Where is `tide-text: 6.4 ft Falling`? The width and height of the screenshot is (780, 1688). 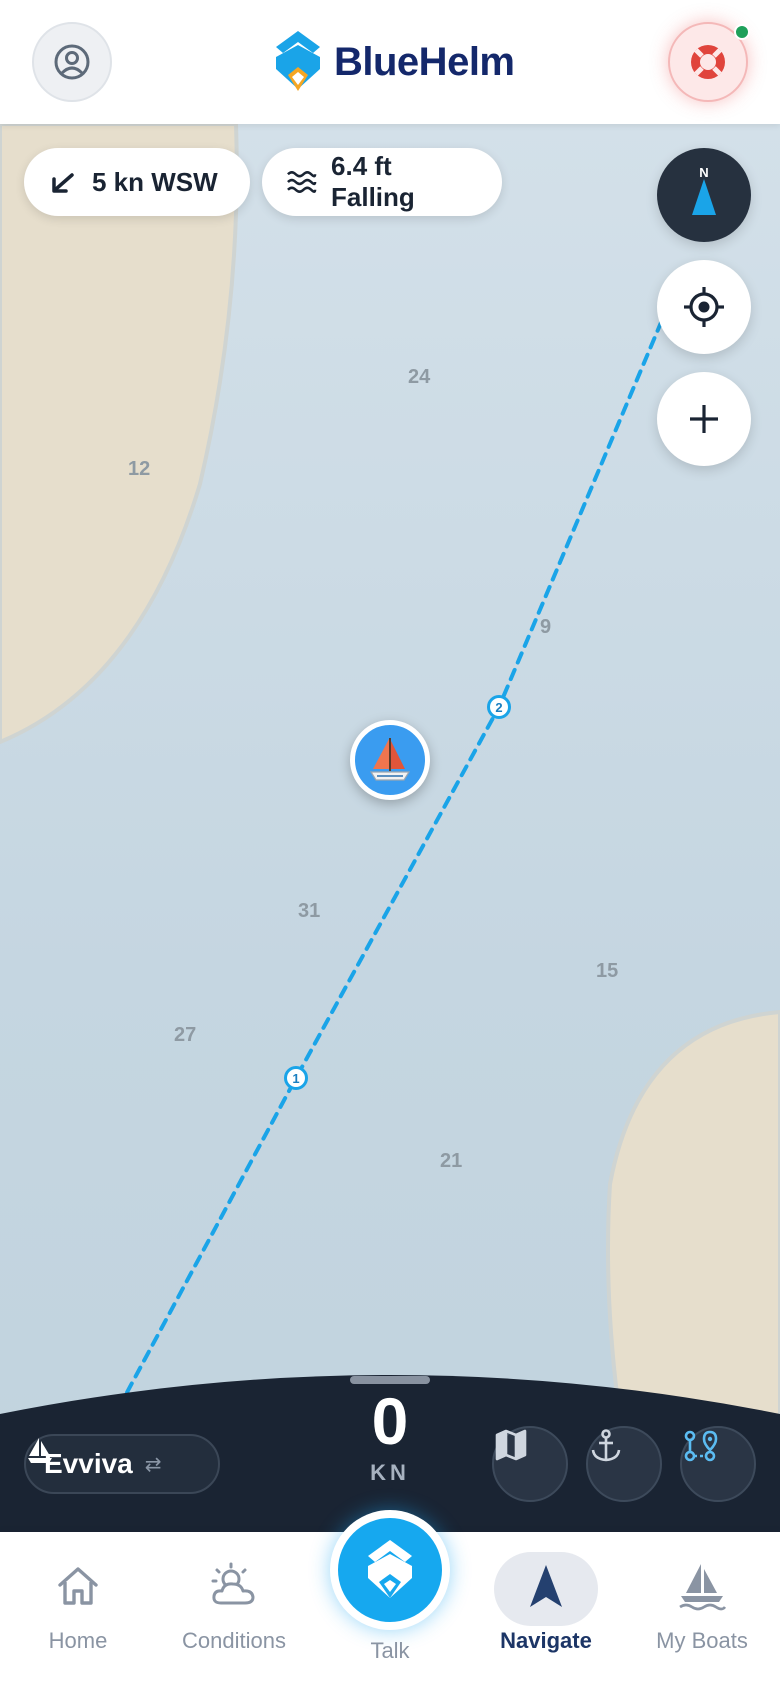 tide-text: 6.4 ft Falling is located at coordinates (373, 181).